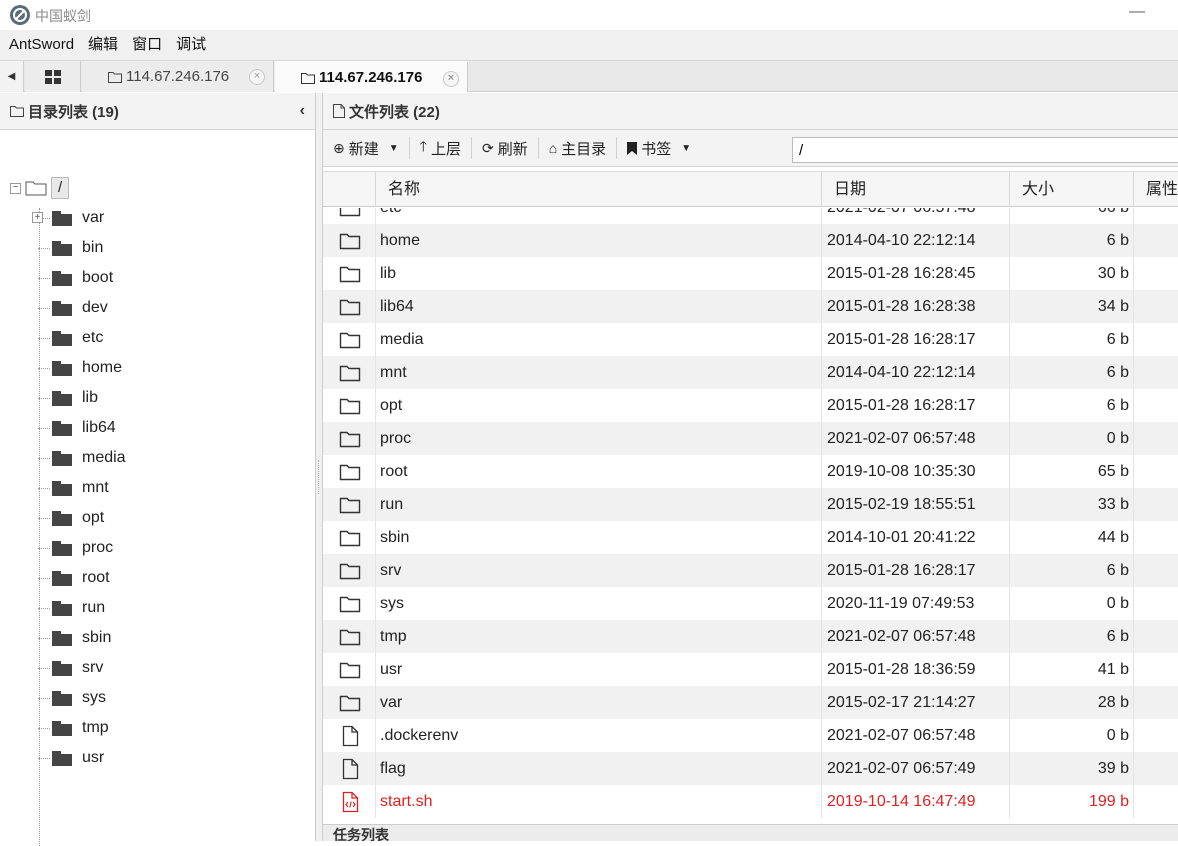 This screenshot has height=846, width=1178. What do you see at coordinates (73, 728) in the screenshot?
I see `tree-item: tmp` at bounding box center [73, 728].